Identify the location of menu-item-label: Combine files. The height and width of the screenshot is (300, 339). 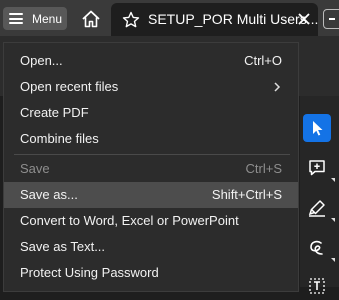
(59, 138).